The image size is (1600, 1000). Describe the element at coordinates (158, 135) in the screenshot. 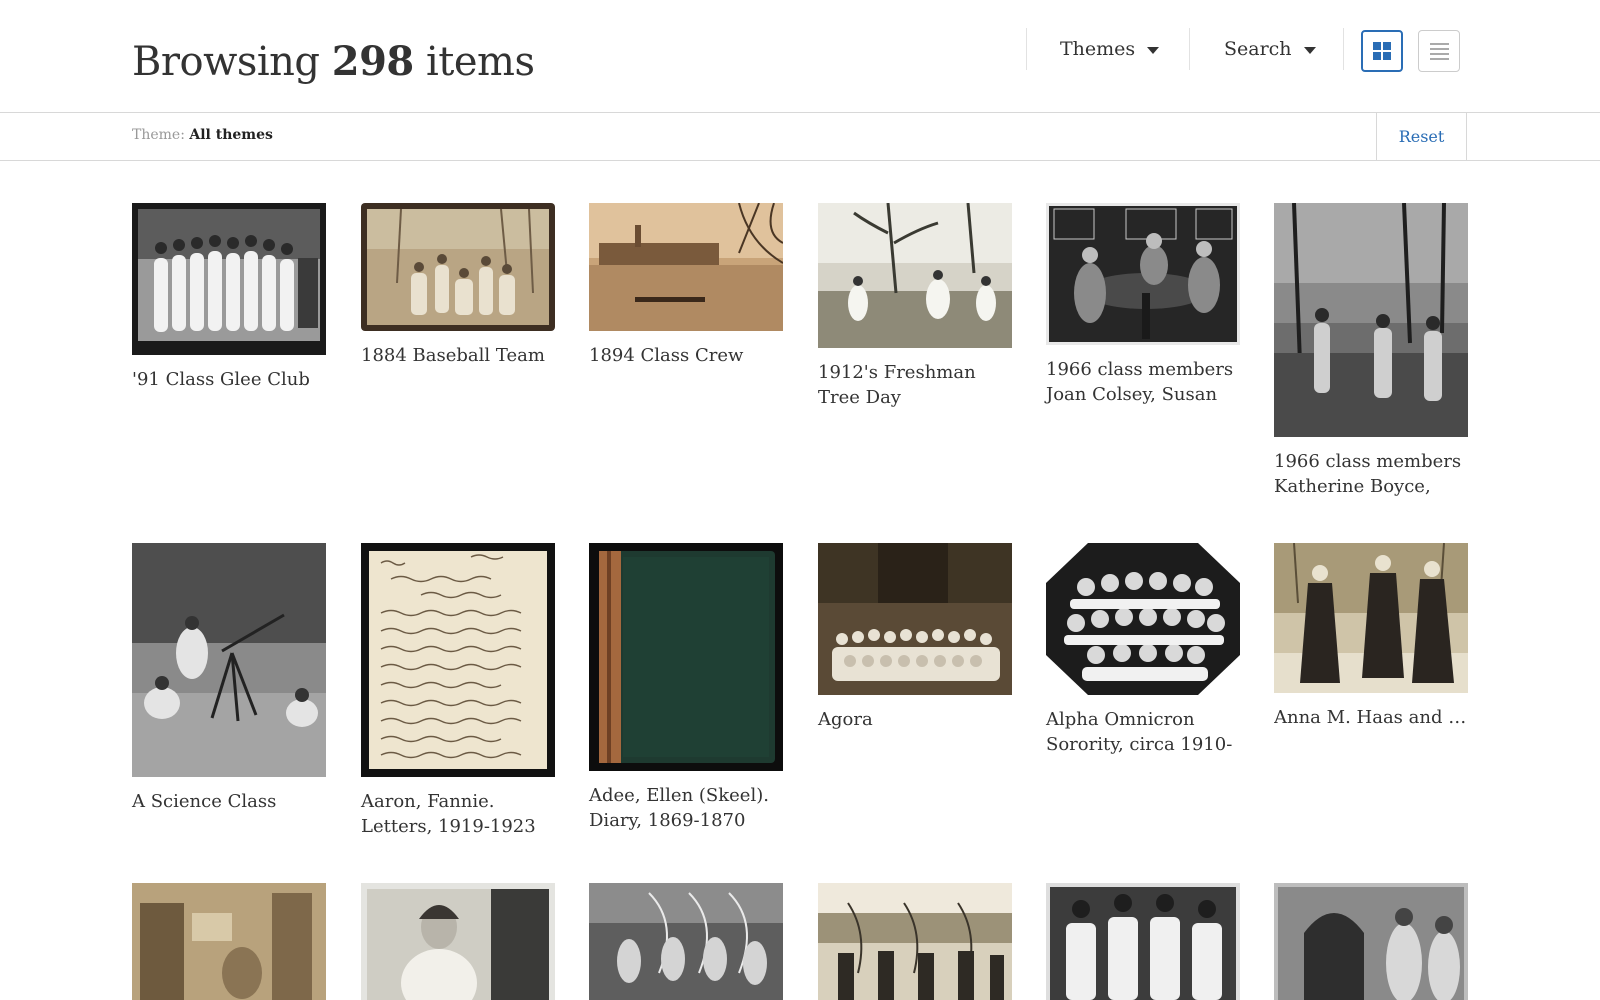

I see `theme-filter-label: Theme:` at that location.